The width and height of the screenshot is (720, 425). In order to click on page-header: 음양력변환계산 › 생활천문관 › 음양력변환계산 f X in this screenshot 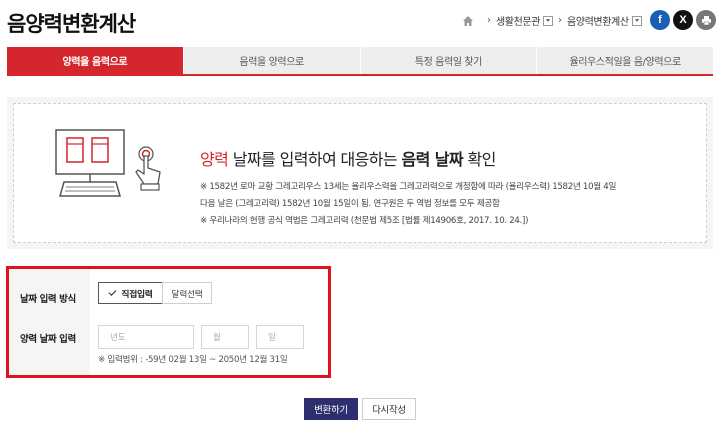, I will do `click(360, 22)`.